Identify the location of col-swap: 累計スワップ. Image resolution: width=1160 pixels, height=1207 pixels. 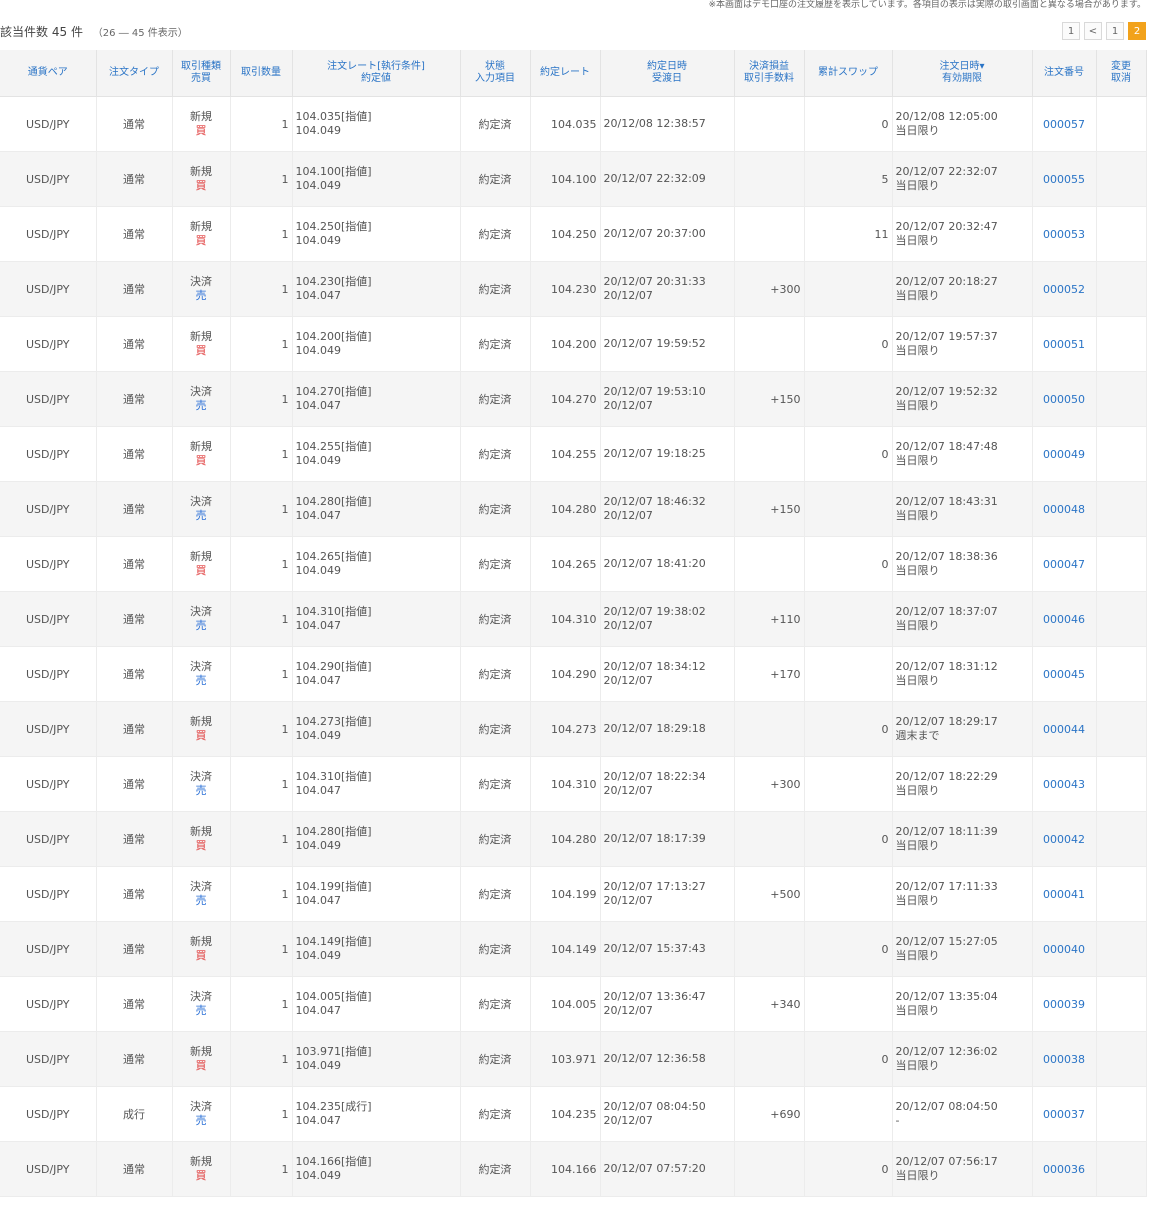
(848, 73).